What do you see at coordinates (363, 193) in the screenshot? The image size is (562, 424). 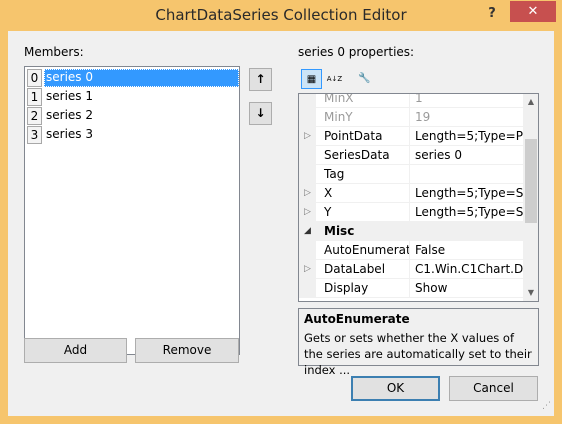 I see `property-name: X` at bounding box center [363, 193].